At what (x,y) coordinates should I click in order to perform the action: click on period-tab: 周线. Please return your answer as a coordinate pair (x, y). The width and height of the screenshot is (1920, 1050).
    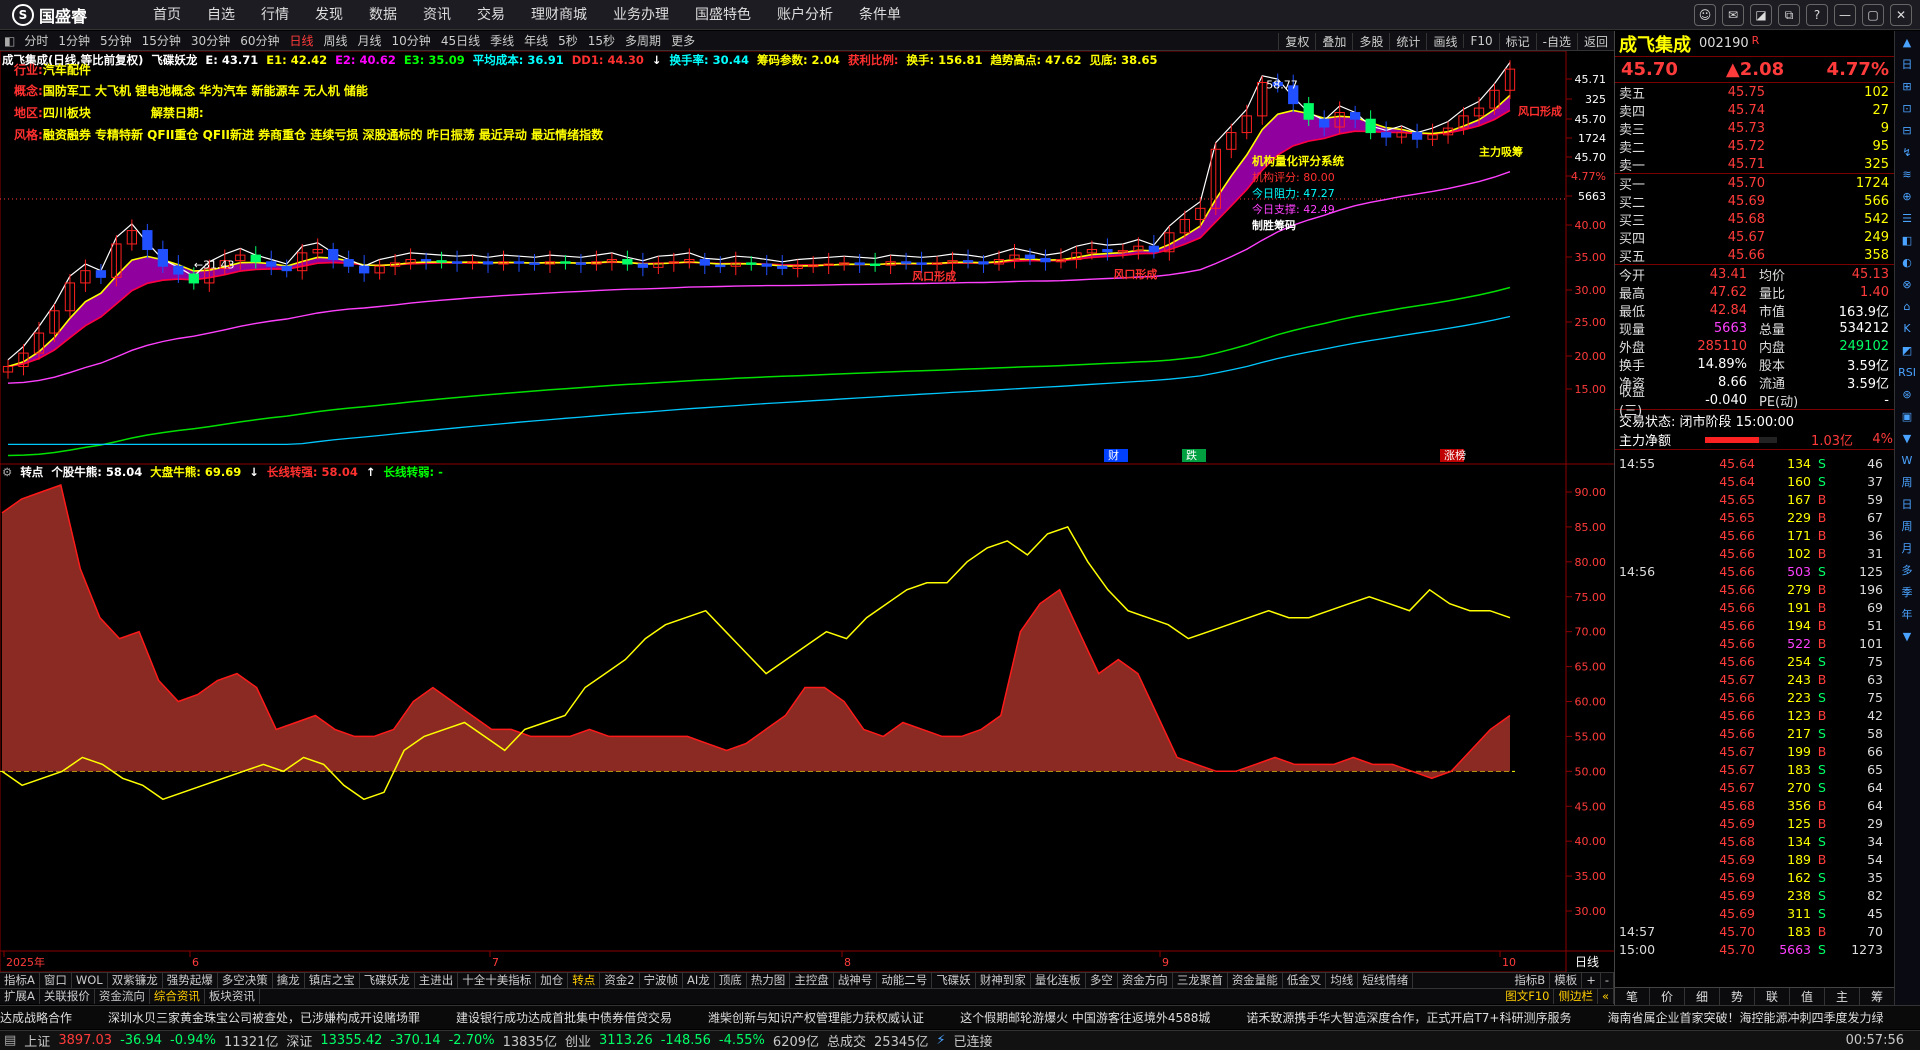
    Looking at the image, I should click on (336, 40).